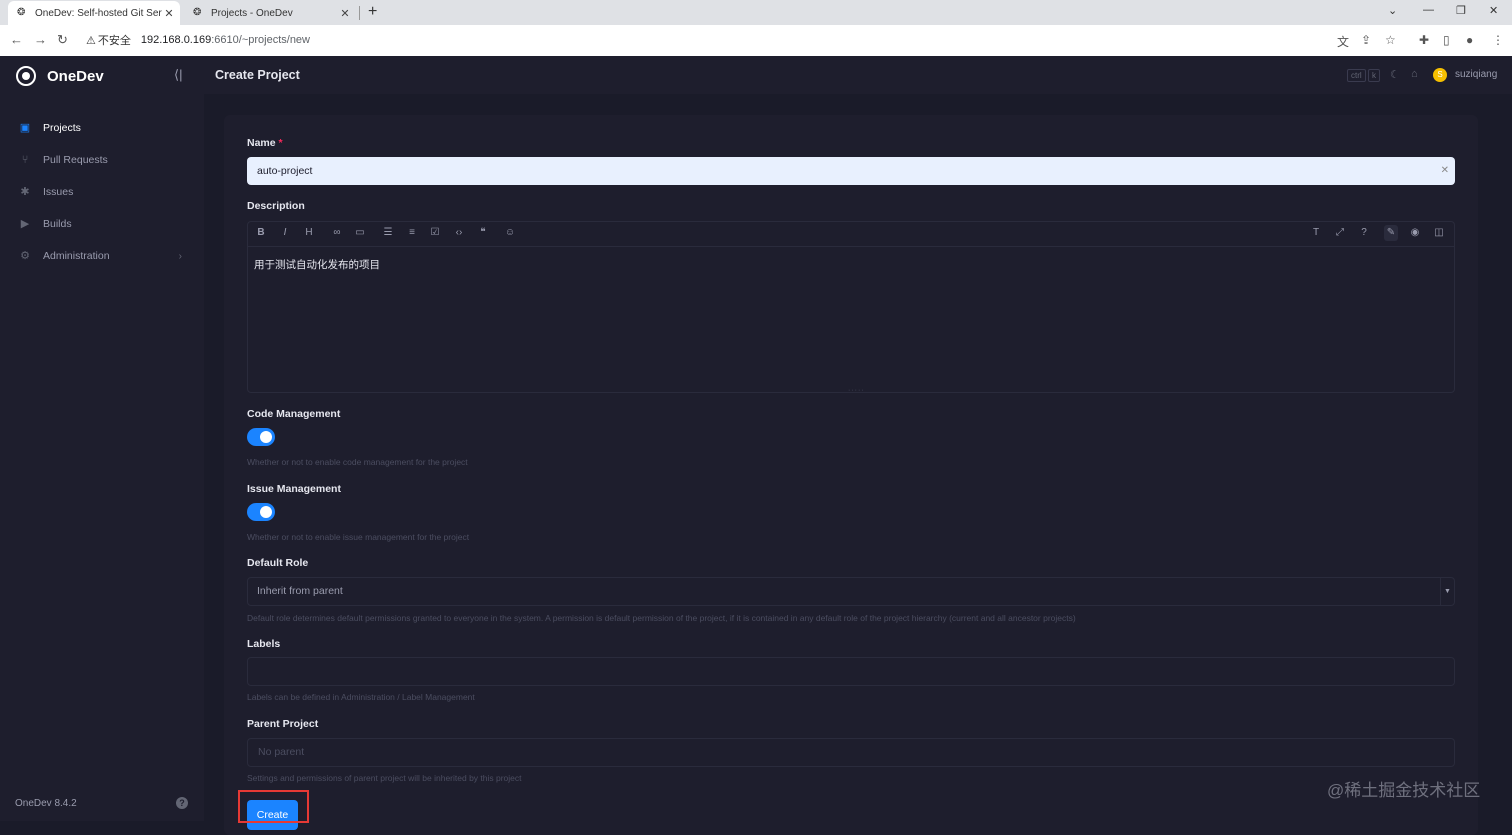 This screenshot has height=835, width=1512. I want to click on pull-request-icon: ⑂, so click(25, 160).